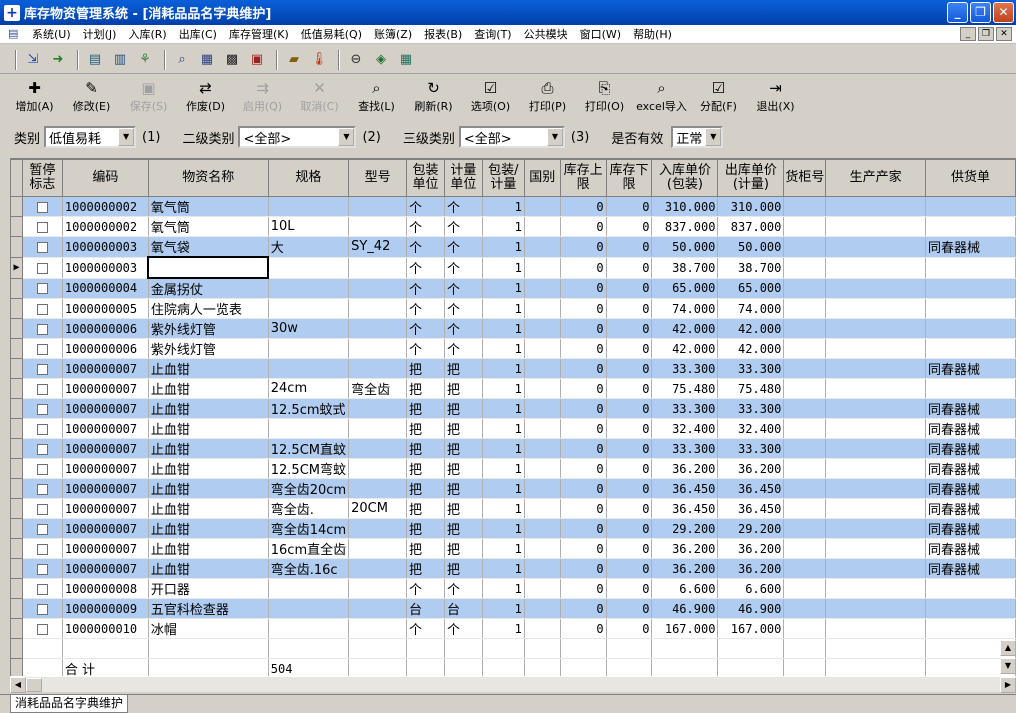 The width and height of the screenshot is (1016, 713). Describe the element at coordinates (751, 608) in the screenshot. I see `cell-out_price: 46.900` at that location.